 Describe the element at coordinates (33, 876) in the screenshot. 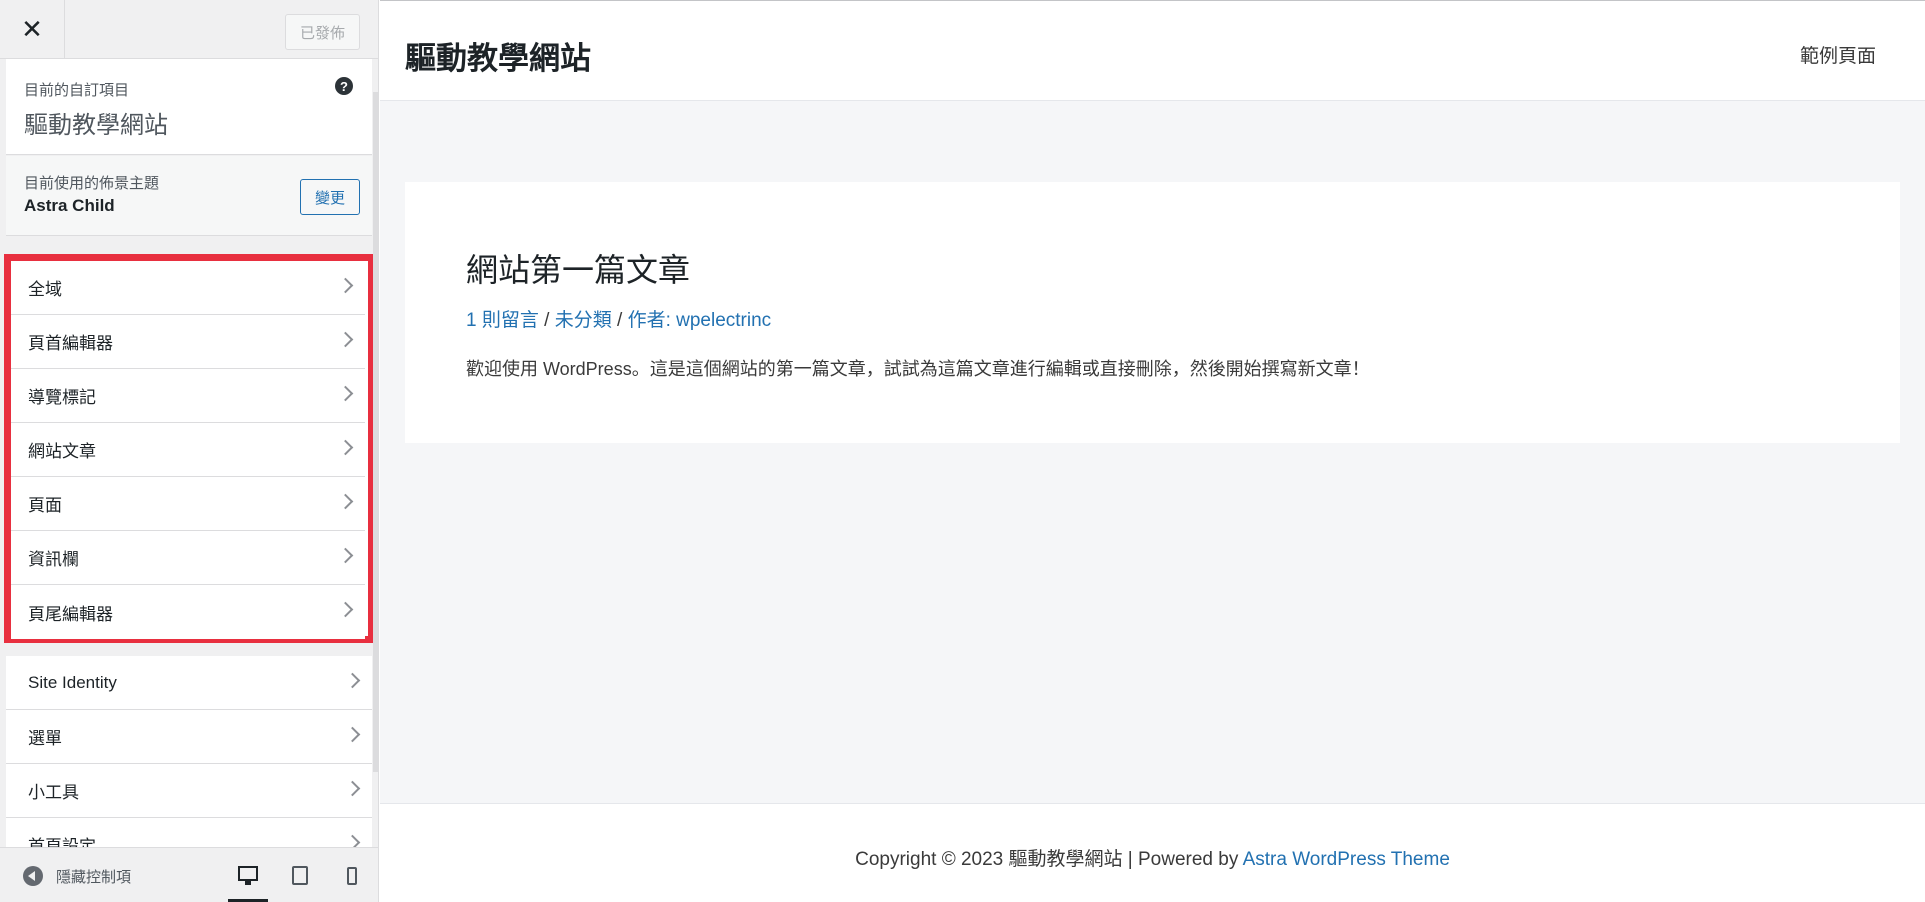

I see `hide-controls-icon` at that location.